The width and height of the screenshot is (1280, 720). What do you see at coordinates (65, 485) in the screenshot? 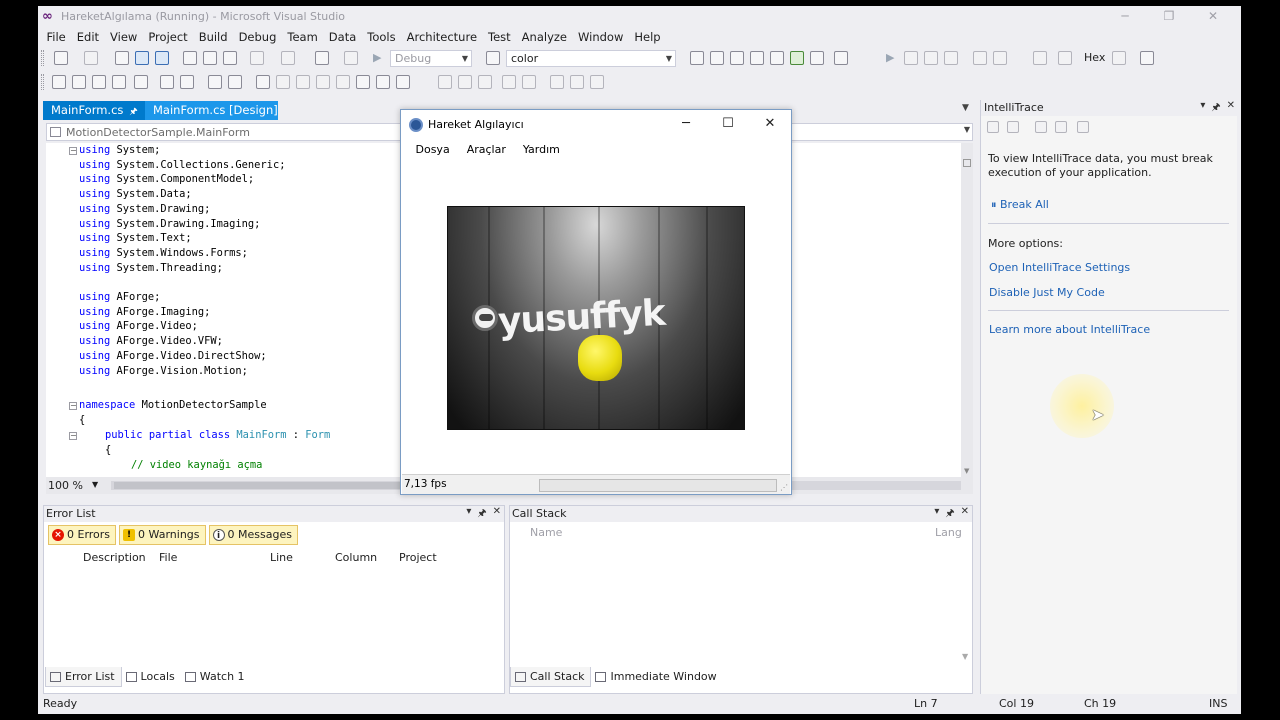
I see `zoom-level: 100 %` at bounding box center [65, 485].